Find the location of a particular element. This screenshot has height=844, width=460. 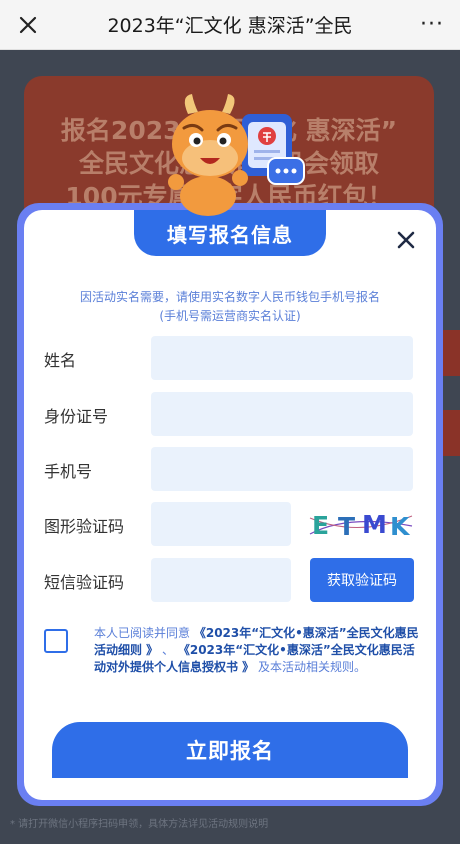

agreement-prefix: 本人已阅读并同意 is located at coordinates (142, 633).